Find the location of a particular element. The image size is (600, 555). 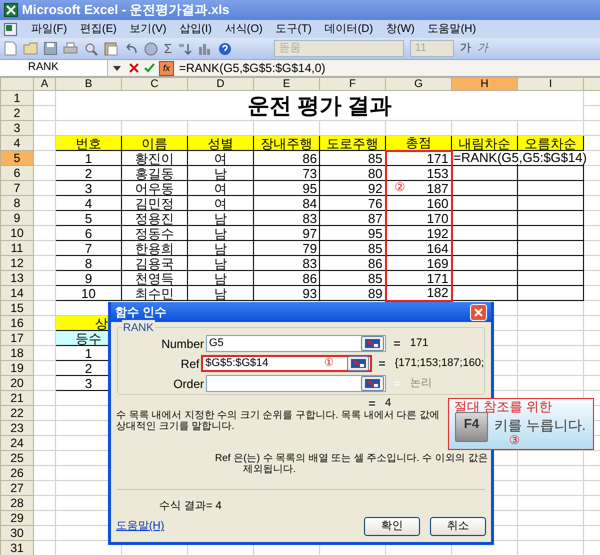

bold-button: 가 is located at coordinates (466, 48).